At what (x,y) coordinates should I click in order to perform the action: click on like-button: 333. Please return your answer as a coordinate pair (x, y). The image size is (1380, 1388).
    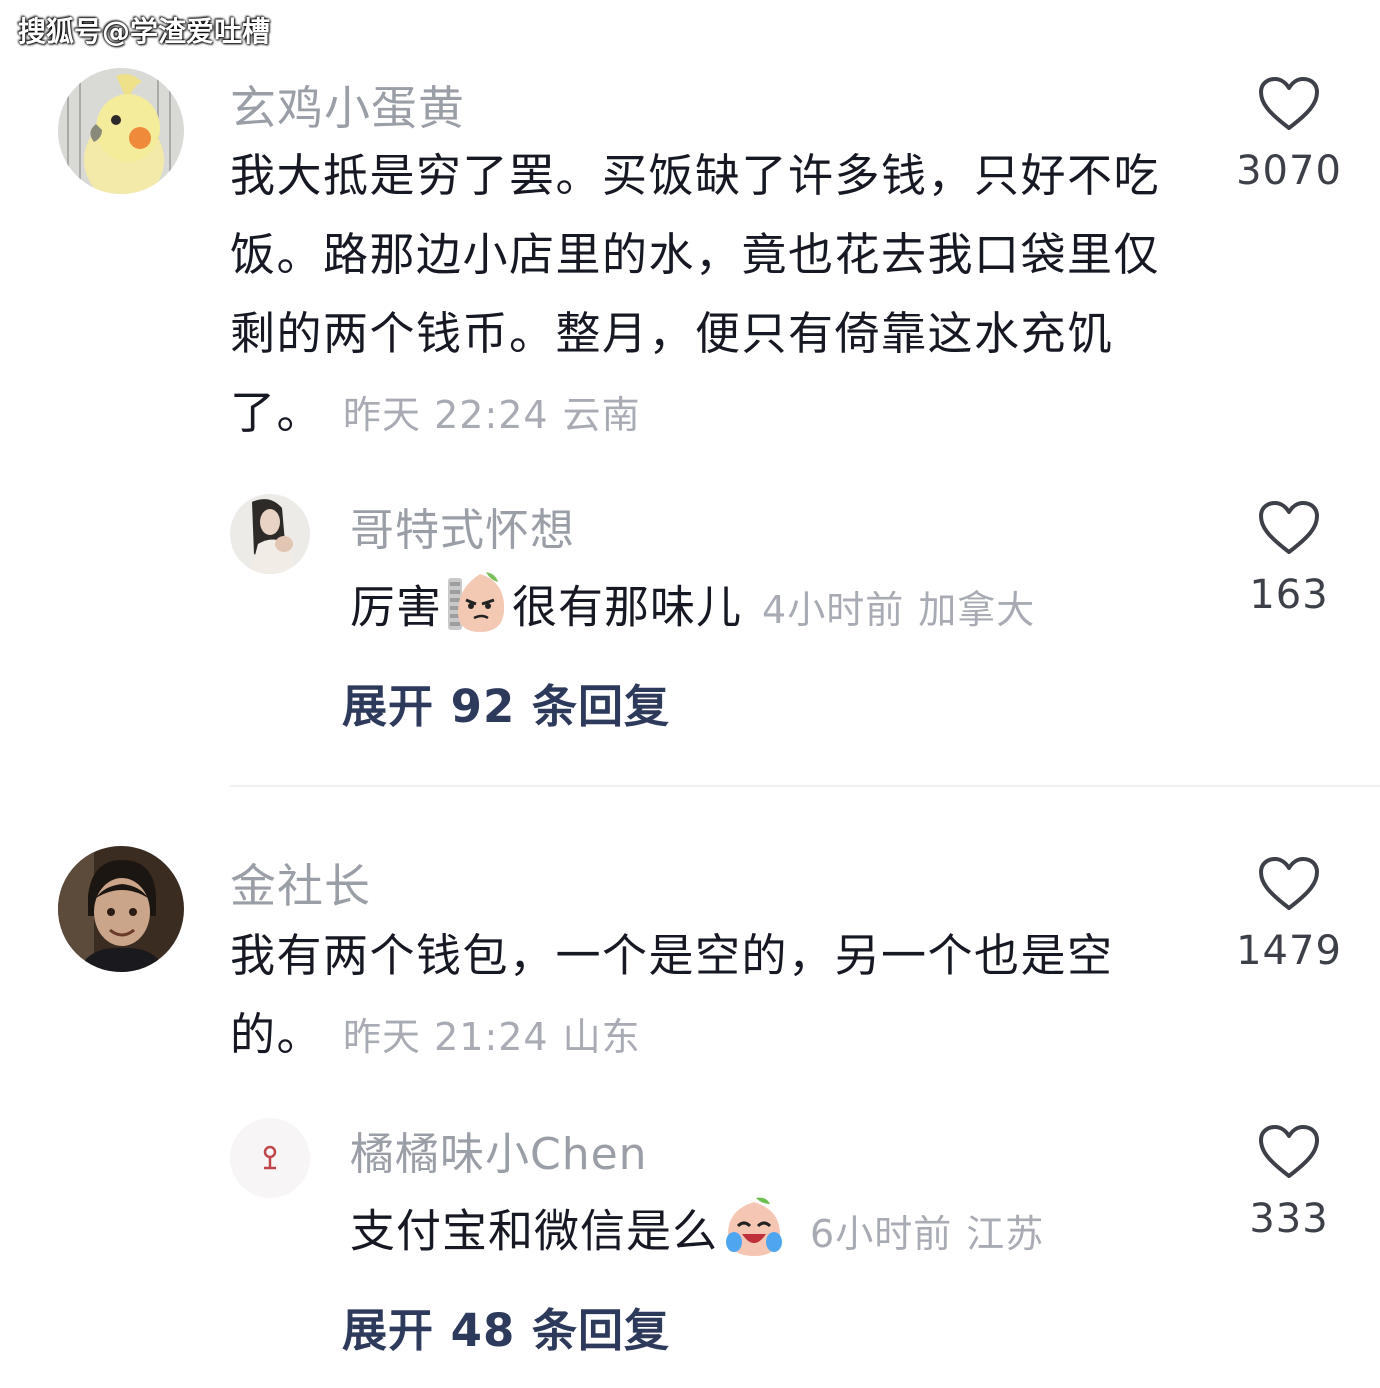
    Looking at the image, I should click on (1289, 1183).